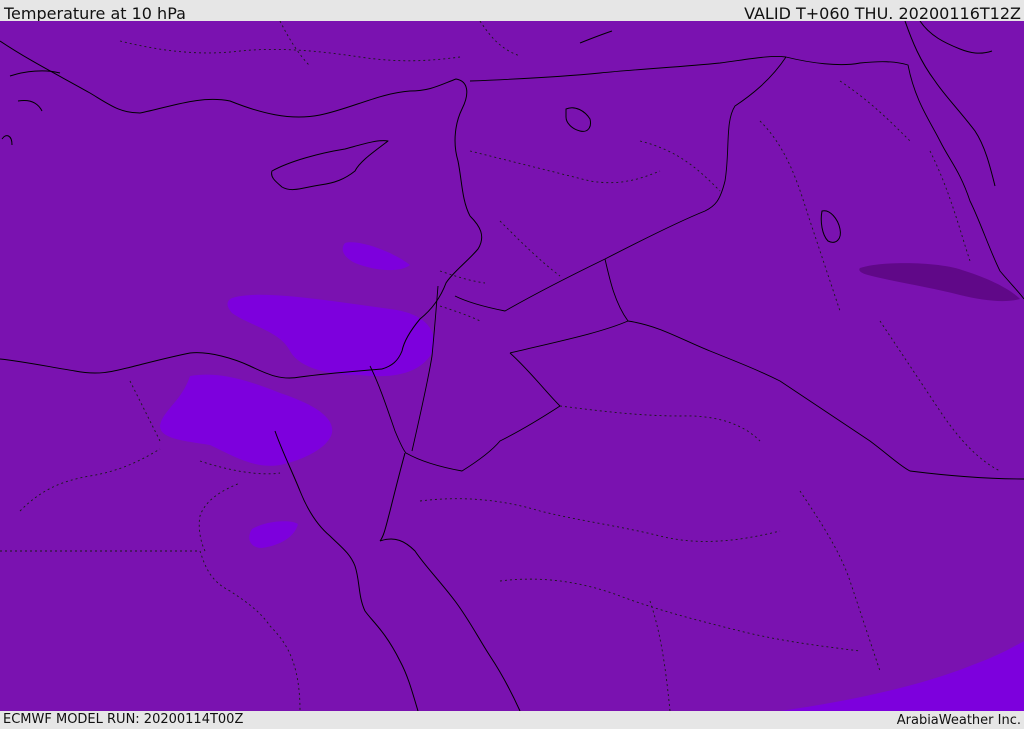 This screenshot has width=1024, height=729. I want to click on credit-label: ArabiaWeather Inc., so click(958, 720).